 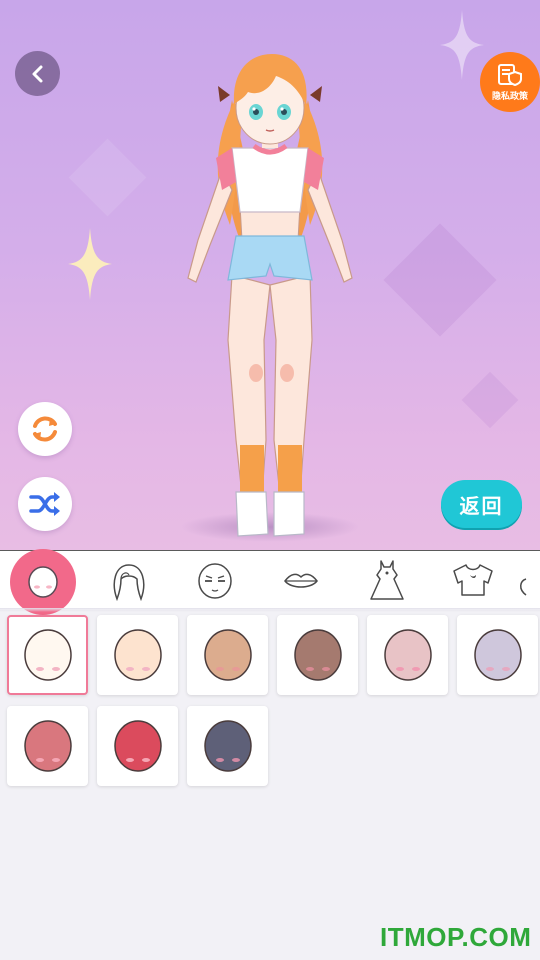 What do you see at coordinates (509, 96) in the screenshot?
I see `privacy-policy-label: 隐私政策` at bounding box center [509, 96].